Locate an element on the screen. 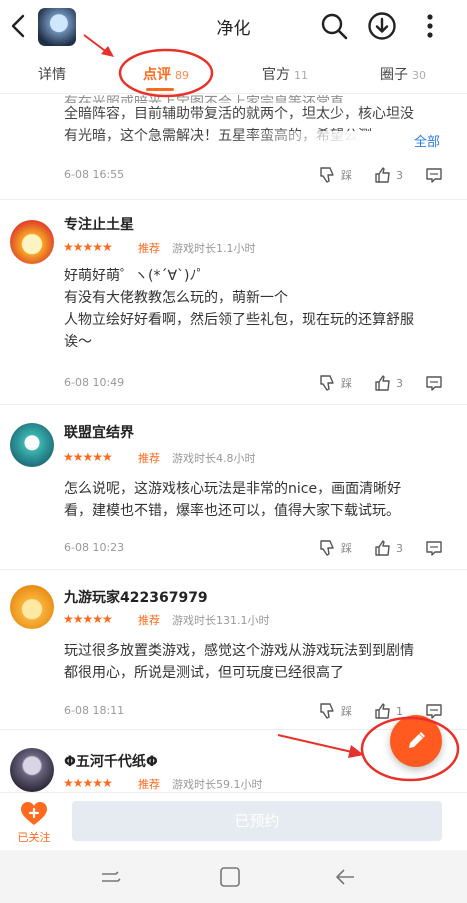 The width and height of the screenshot is (467, 903). play-time: 游戏时长4.8小时 is located at coordinates (214, 458).